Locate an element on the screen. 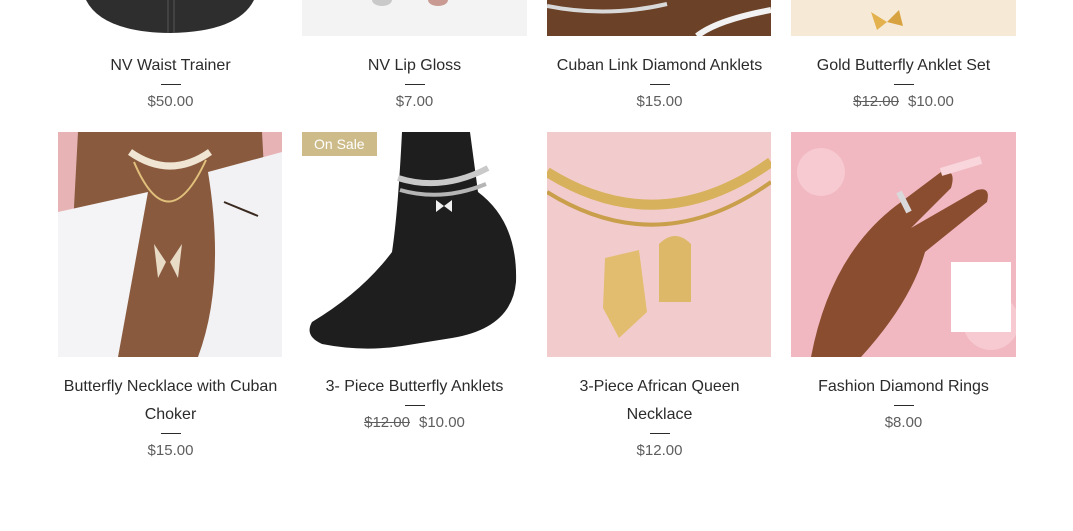  on-sale-badge: On Sale is located at coordinates (339, 144).